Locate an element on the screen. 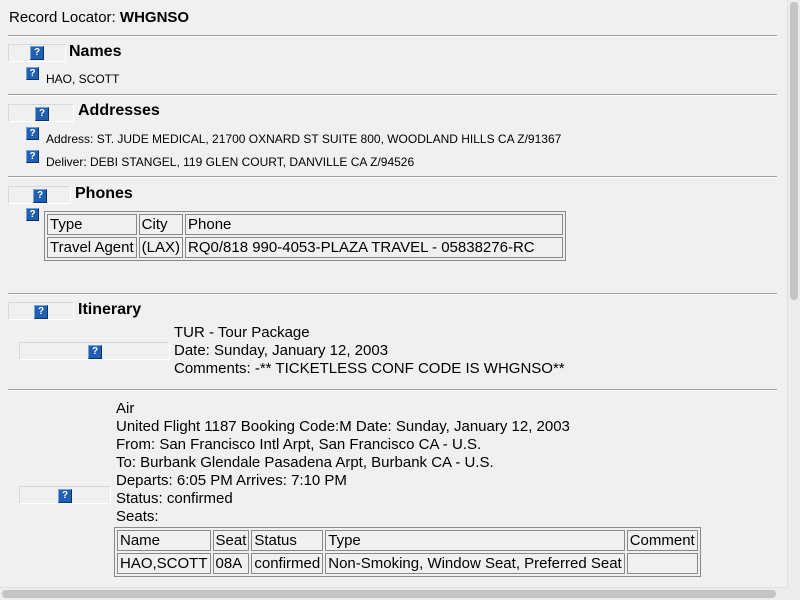  seat-type-cell: Non-Smoking, Window Seat, Preferred Seat is located at coordinates (475, 563).